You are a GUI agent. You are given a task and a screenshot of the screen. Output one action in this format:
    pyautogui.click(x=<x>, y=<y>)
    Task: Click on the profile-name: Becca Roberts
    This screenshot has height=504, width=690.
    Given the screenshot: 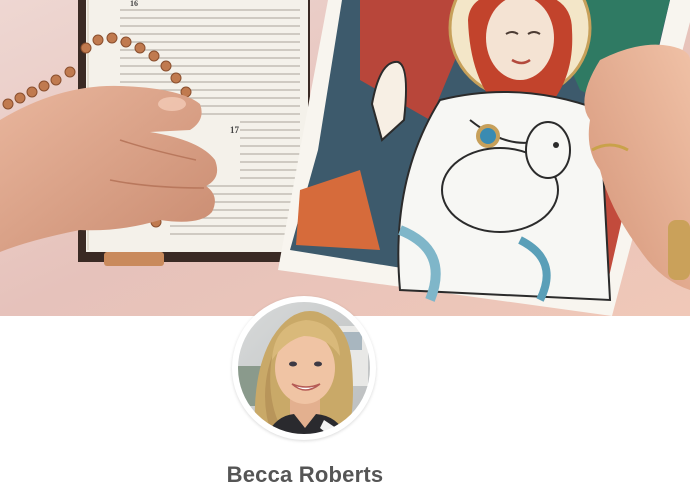 What is the action you would take?
    pyautogui.click(x=305, y=474)
    